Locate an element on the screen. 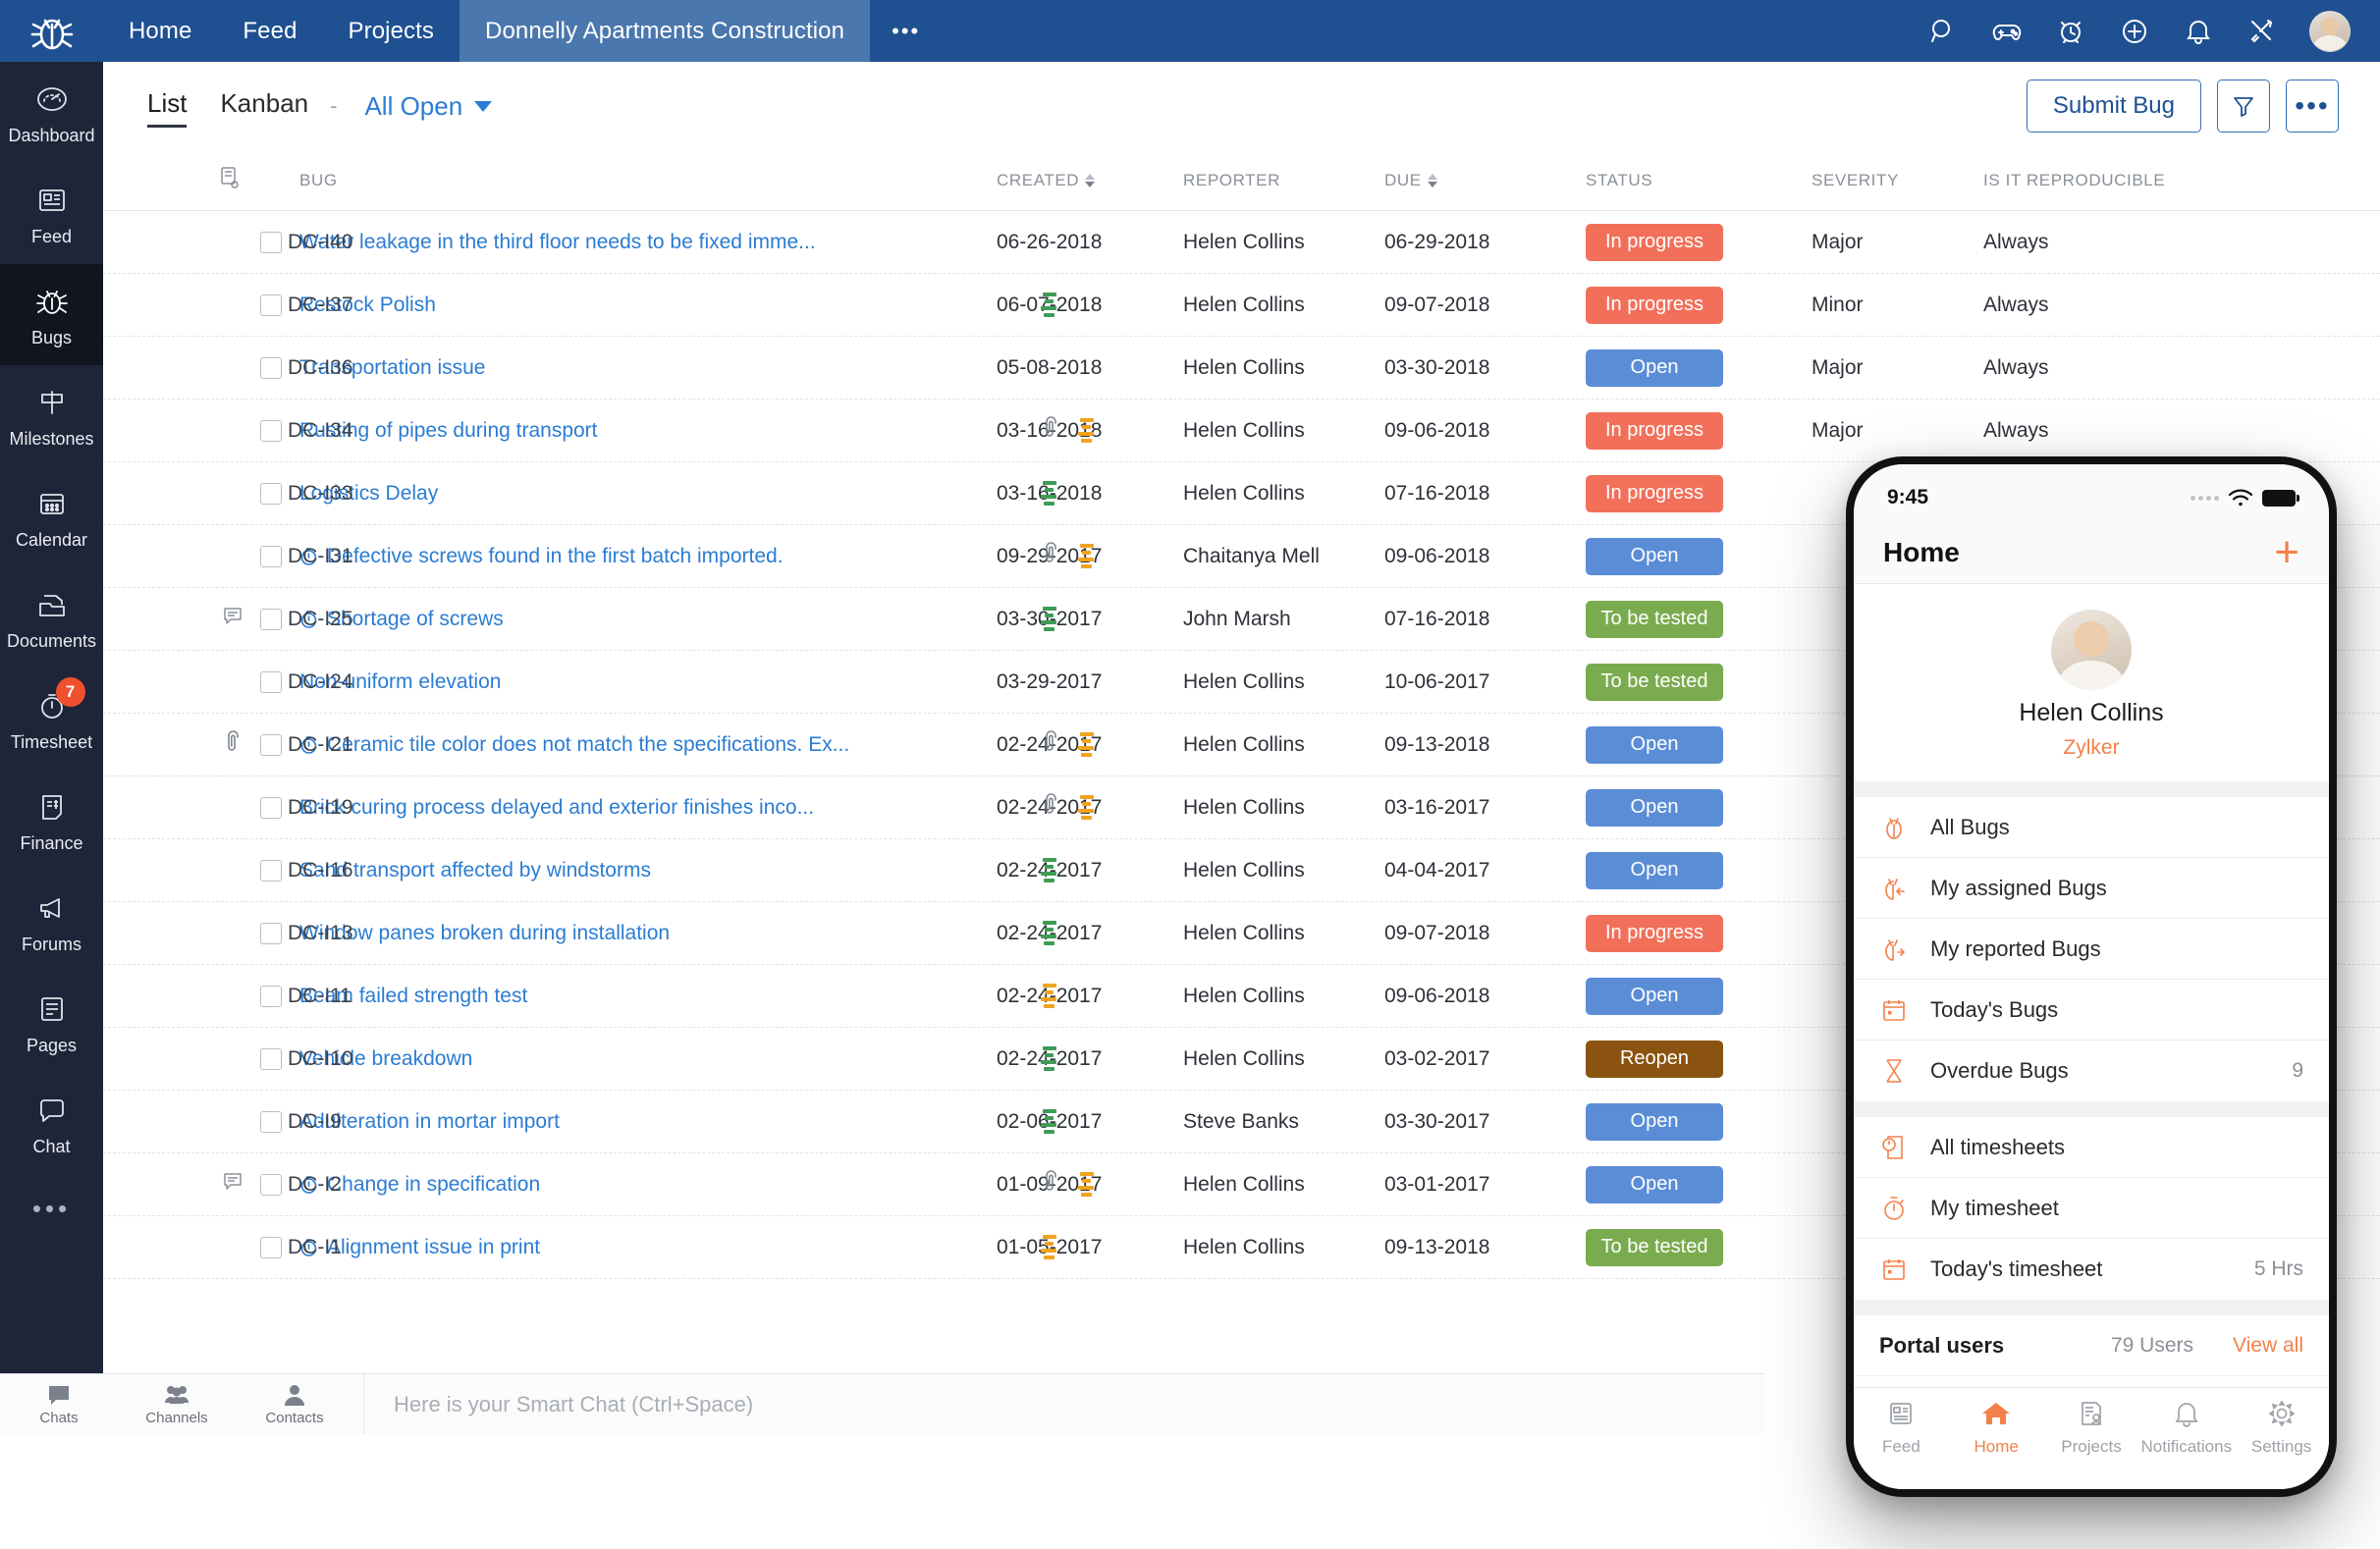 The width and height of the screenshot is (2380, 1549). column-header-severity: SEVERITY is located at coordinates (1897, 180).